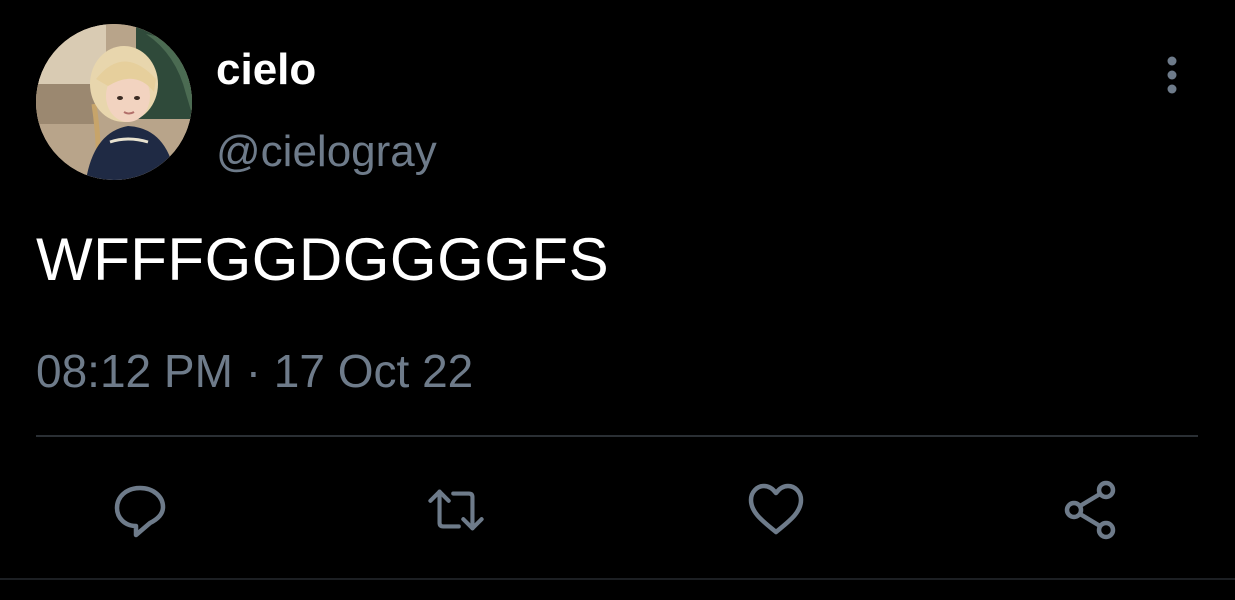 The width and height of the screenshot is (1235, 600). Describe the element at coordinates (134, 371) in the screenshot. I see `tweet-time: 08:12 PM` at that location.